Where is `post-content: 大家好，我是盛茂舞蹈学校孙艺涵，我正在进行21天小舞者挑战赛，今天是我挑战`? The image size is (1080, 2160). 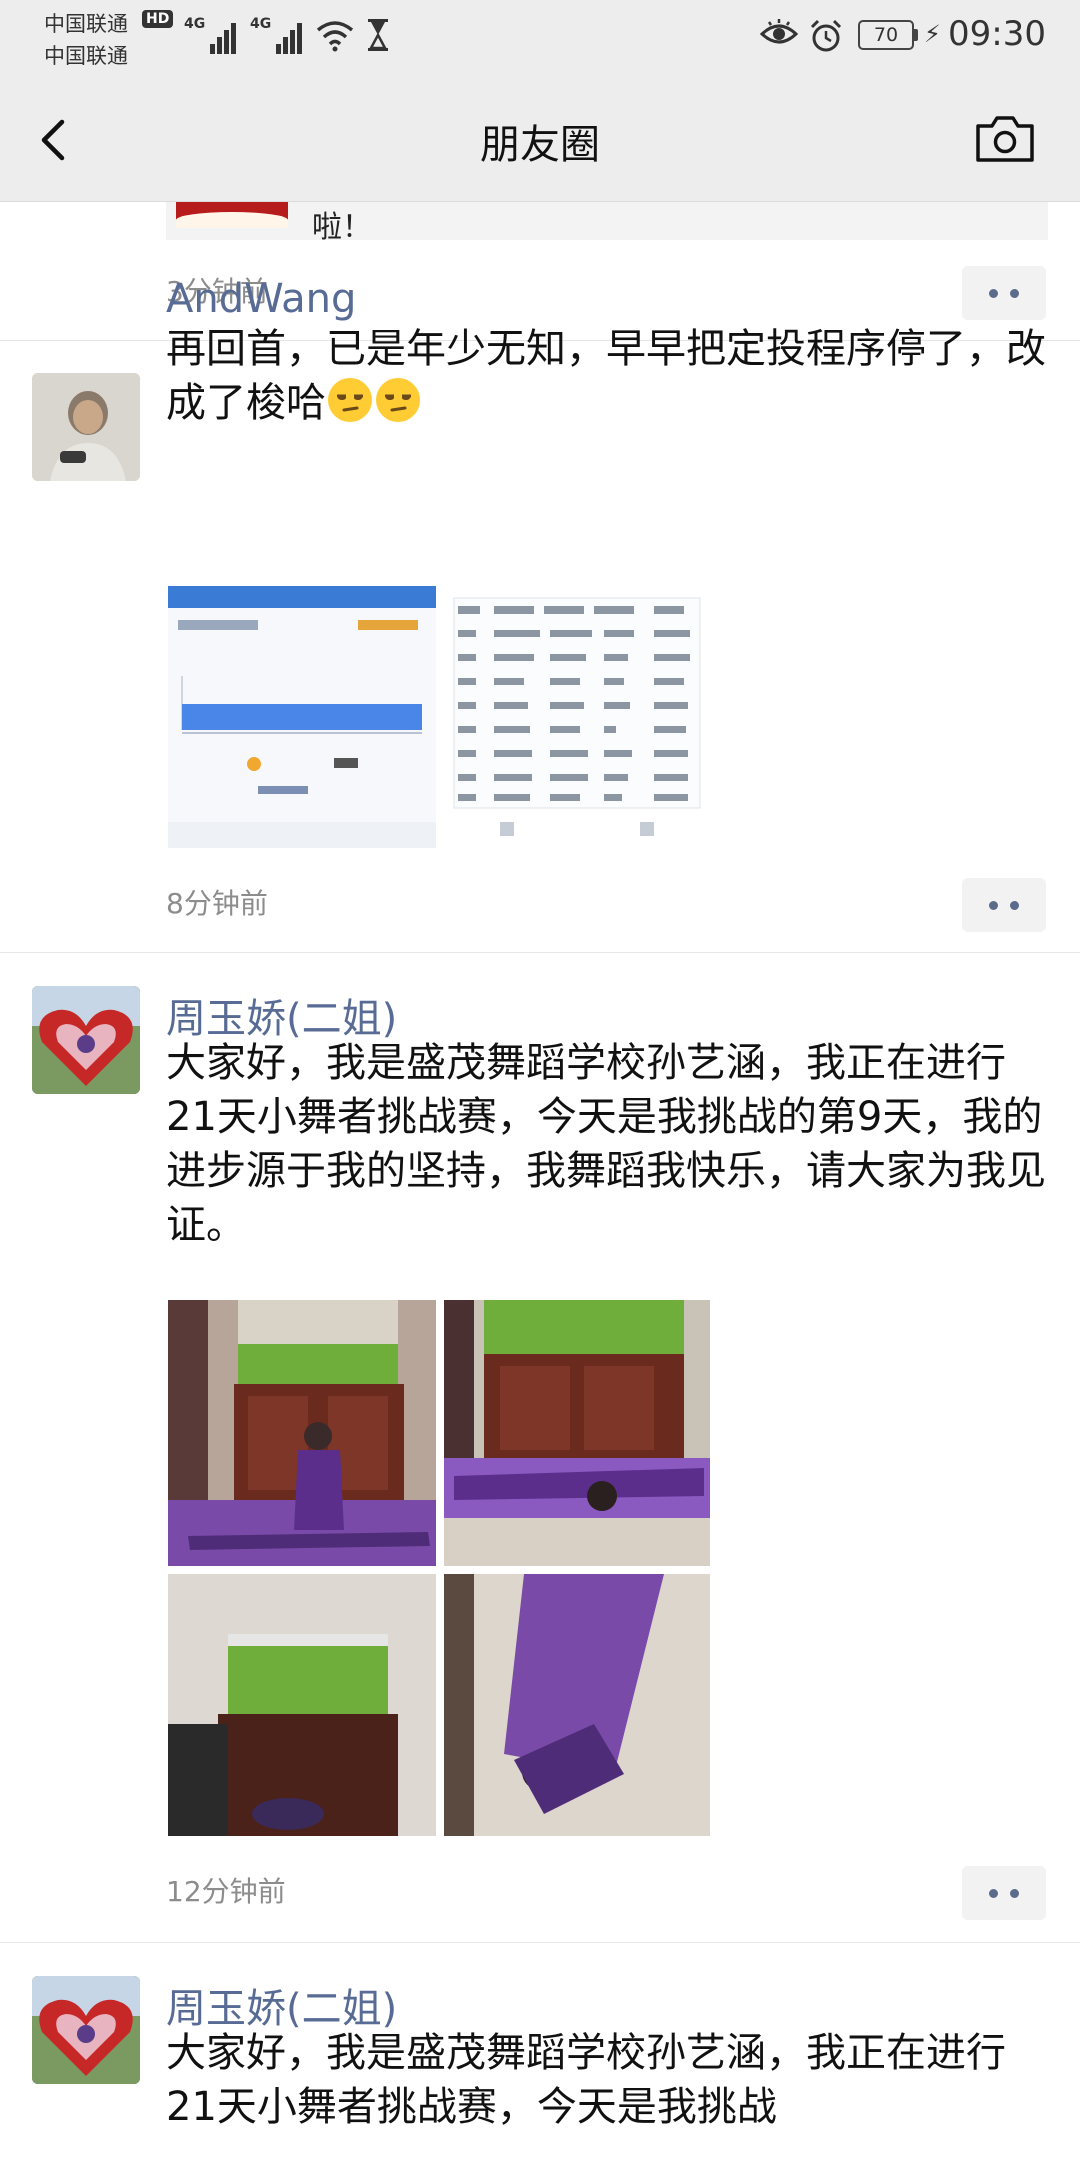 post-content: 大家好，我是盛茂舞蹈学校孙艺涵，我正在进行21天小舞者挑战赛，今天是我挑战 is located at coordinates (586, 2080).